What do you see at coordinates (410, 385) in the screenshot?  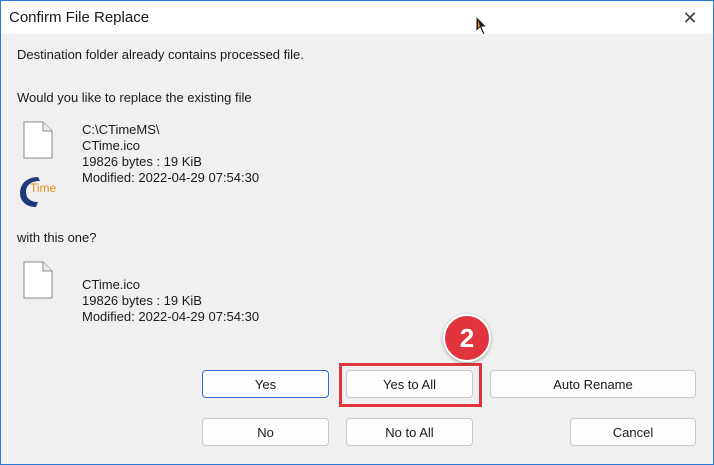 I see `highlight-box` at bounding box center [410, 385].